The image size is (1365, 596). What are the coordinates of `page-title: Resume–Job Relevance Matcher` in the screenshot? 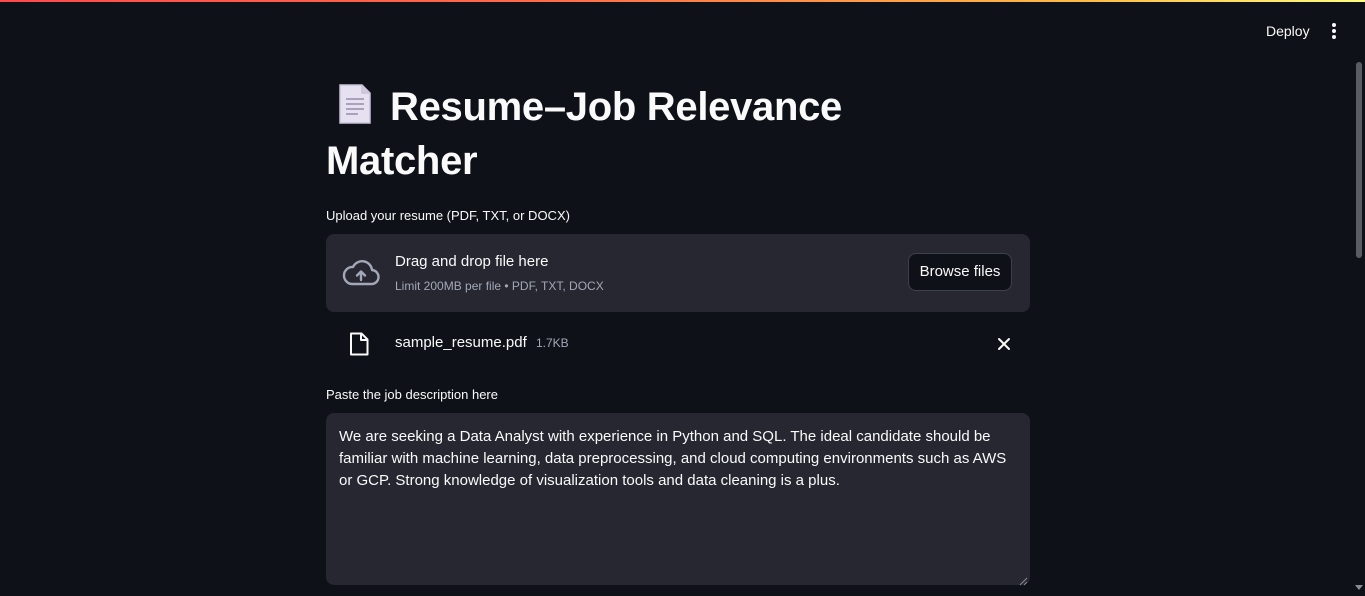 It's located at (606, 134).